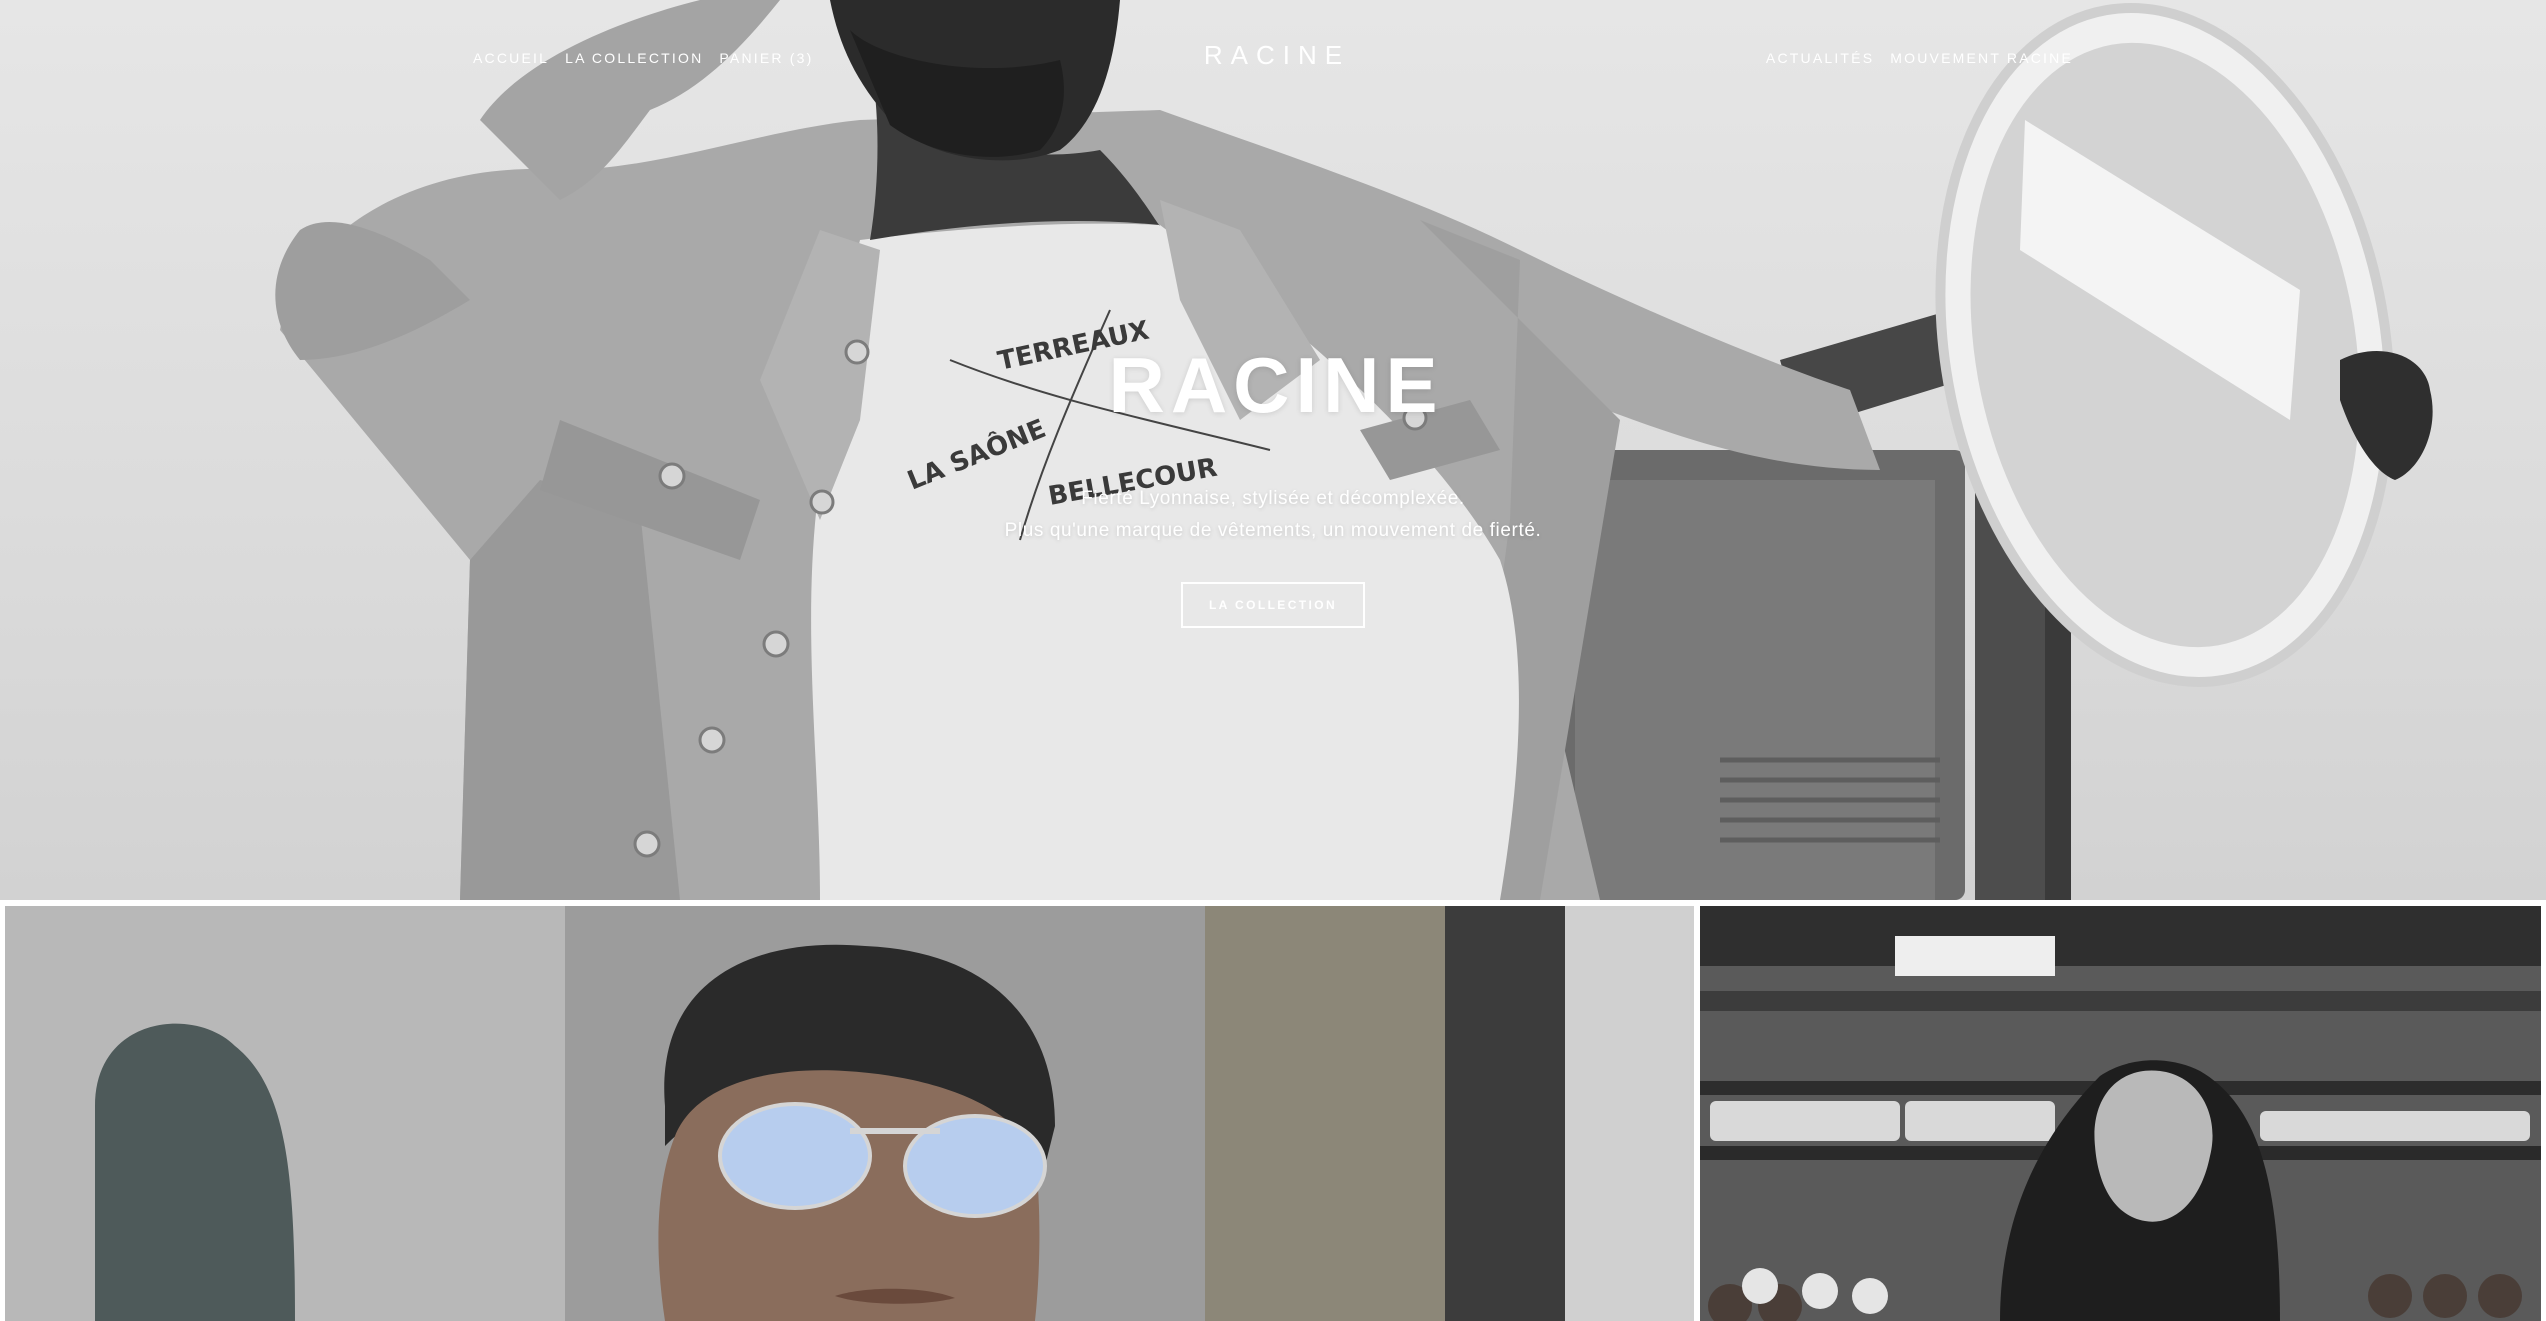 This screenshot has height=1321, width=2546. I want to click on site-logo: RACINE, so click(1273, 55).